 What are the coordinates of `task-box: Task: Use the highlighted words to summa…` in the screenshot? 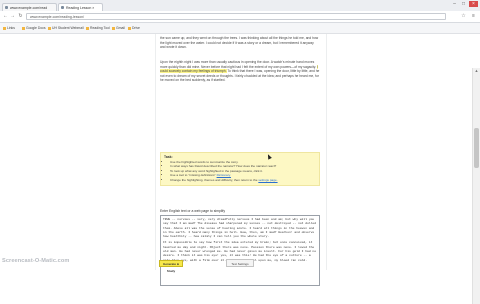 It's located at (240, 169).